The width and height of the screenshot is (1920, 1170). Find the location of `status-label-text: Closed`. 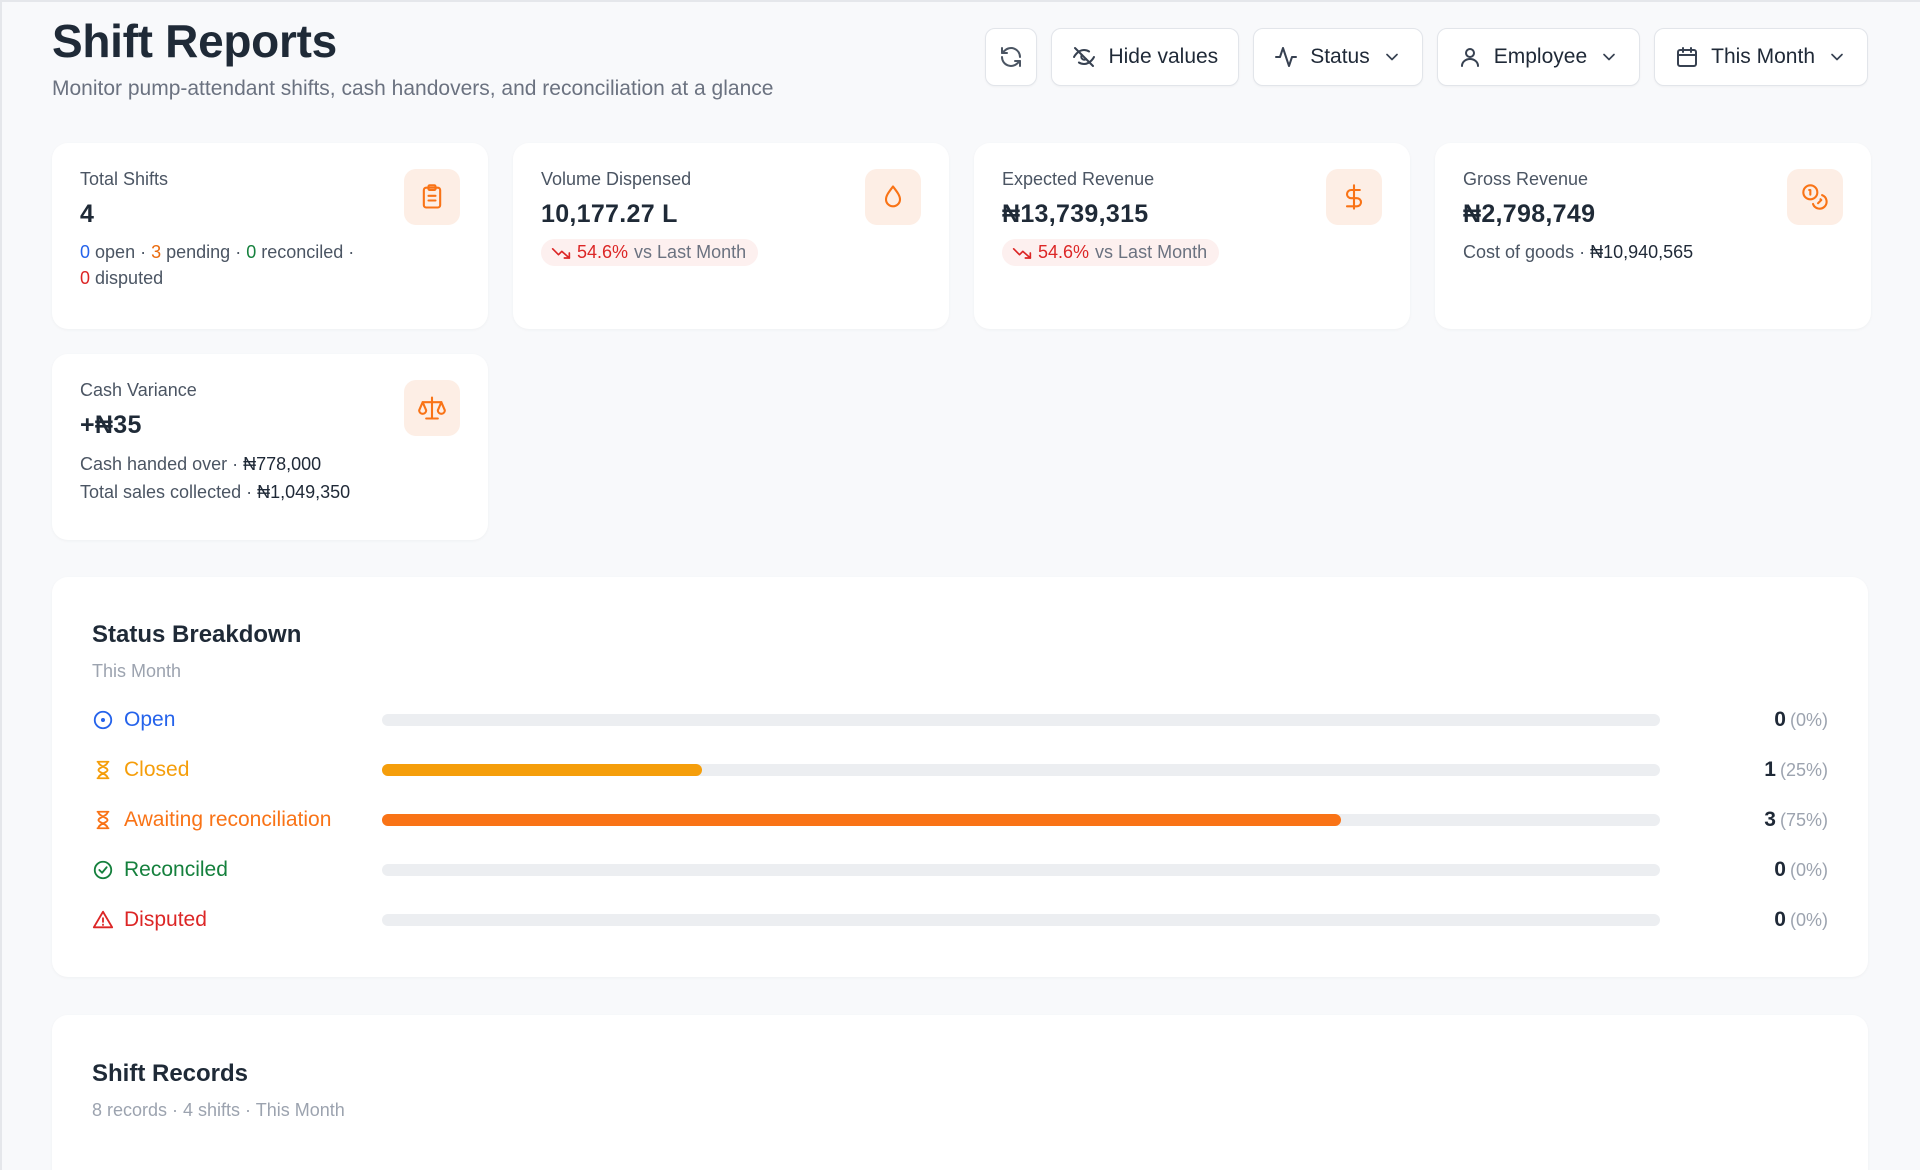

status-label-text: Closed is located at coordinates (157, 769).